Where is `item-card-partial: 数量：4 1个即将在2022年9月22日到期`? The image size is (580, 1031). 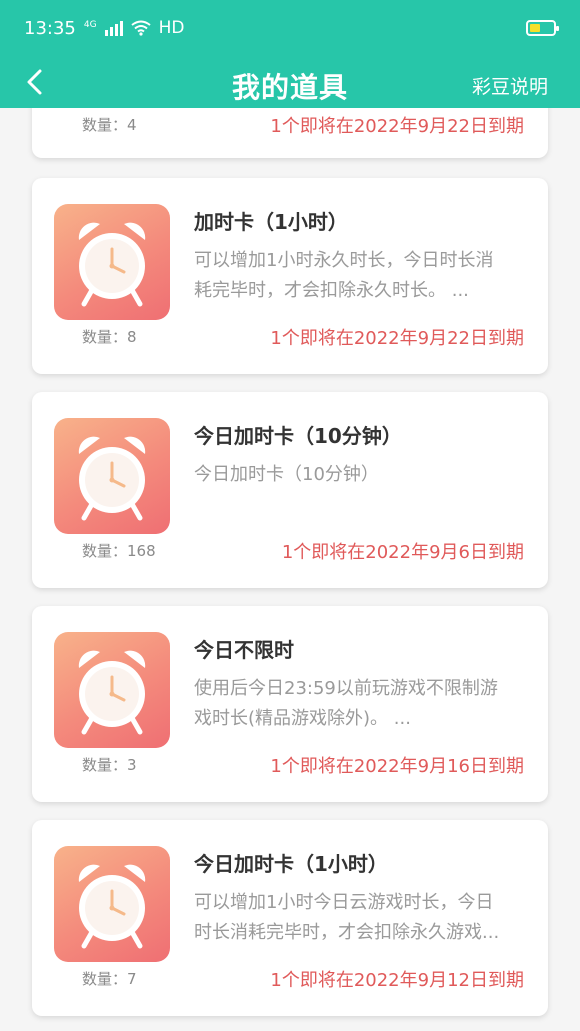 item-card-partial: 数量：4 1个即将在2022年9月22日到期 is located at coordinates (290, 133).